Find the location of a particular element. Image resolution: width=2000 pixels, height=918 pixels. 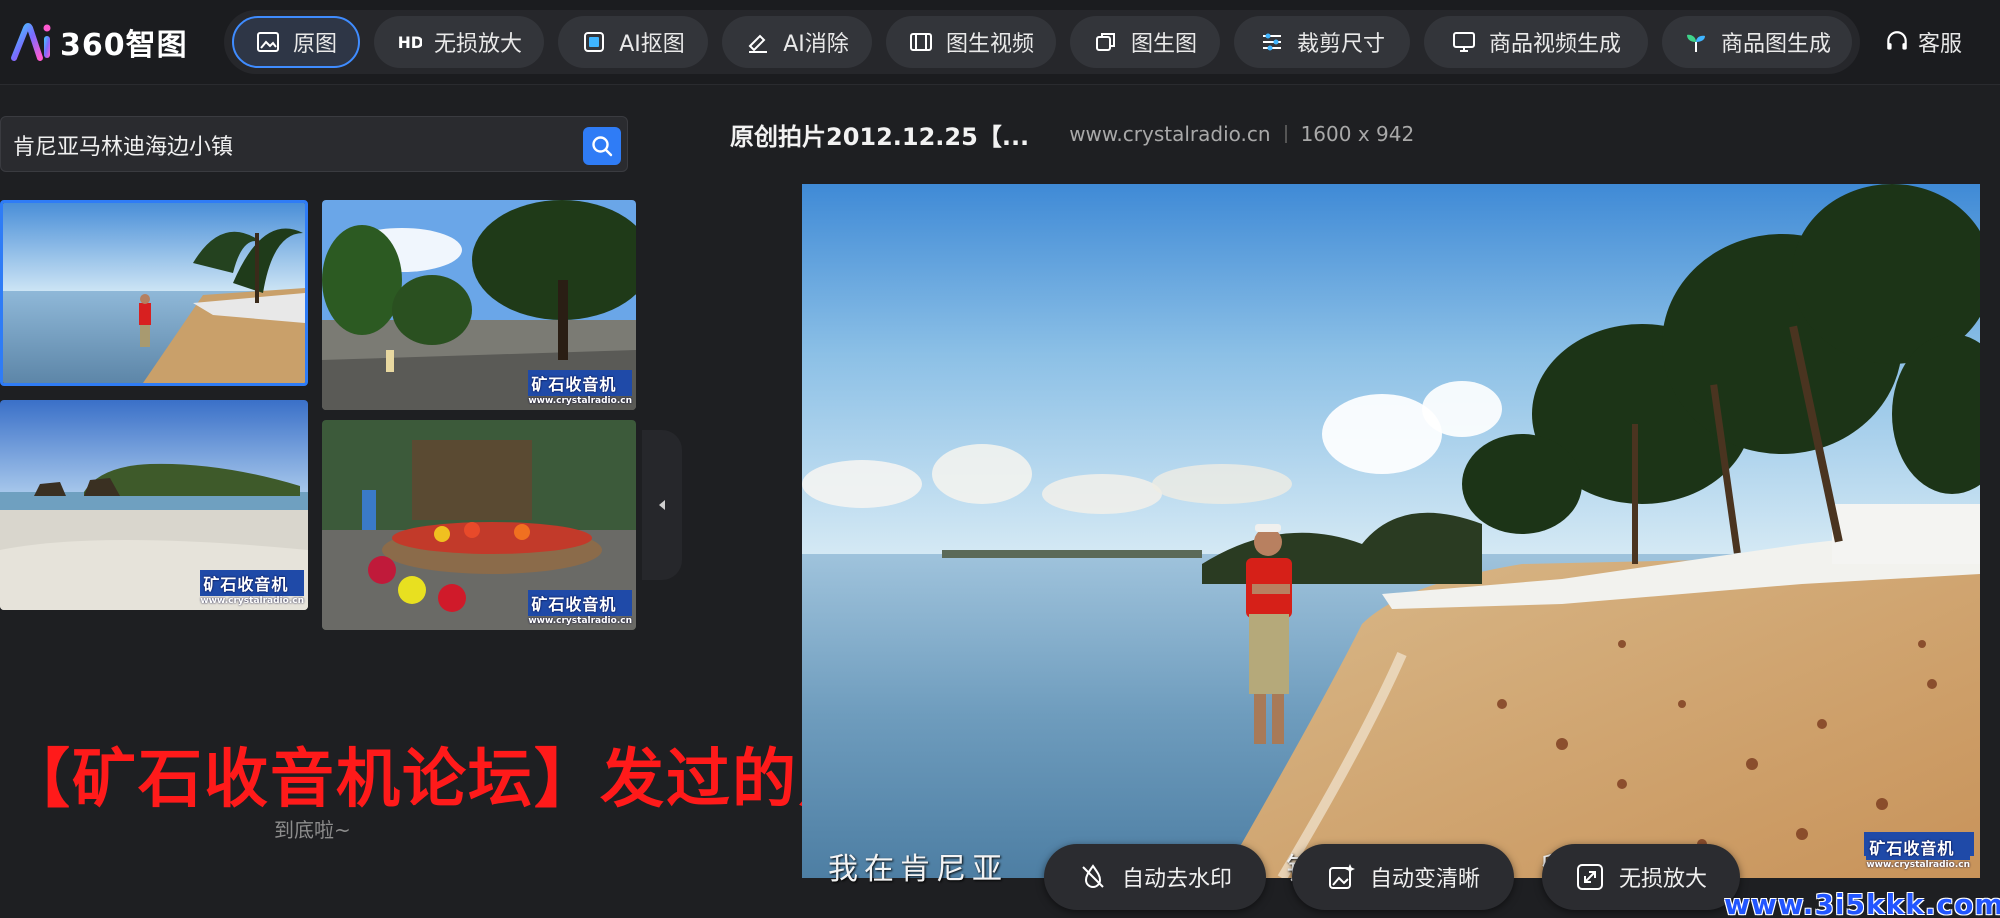

hd-icon: HD is located at coordinates (409, 42).